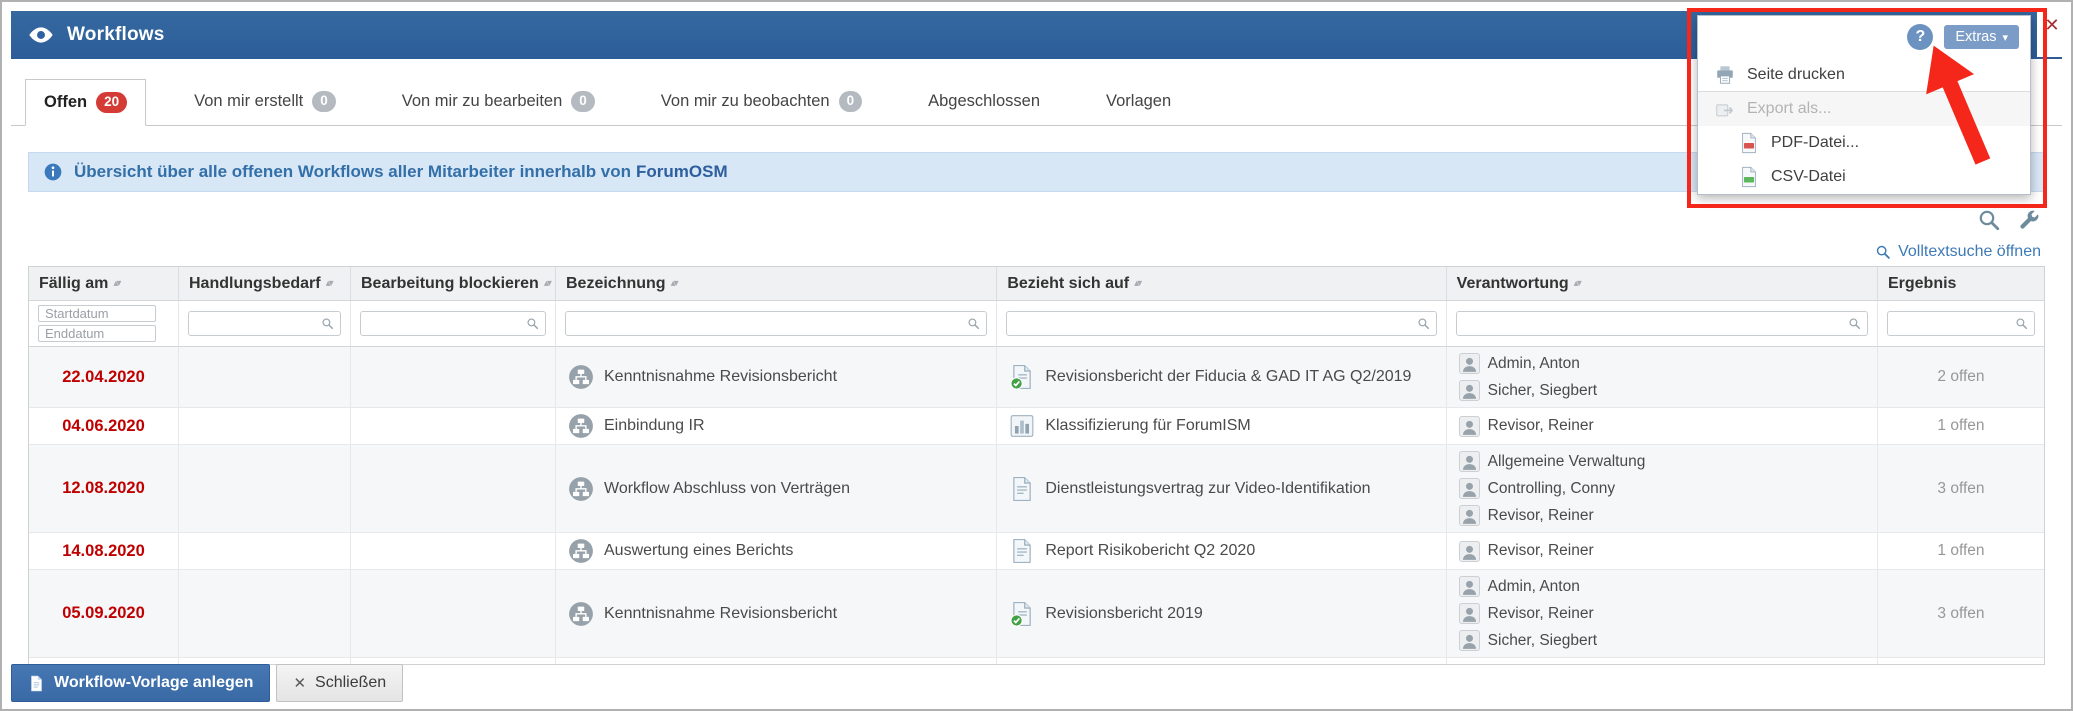  I want to click on bezeichnung-filter-input, so click(776, 323).